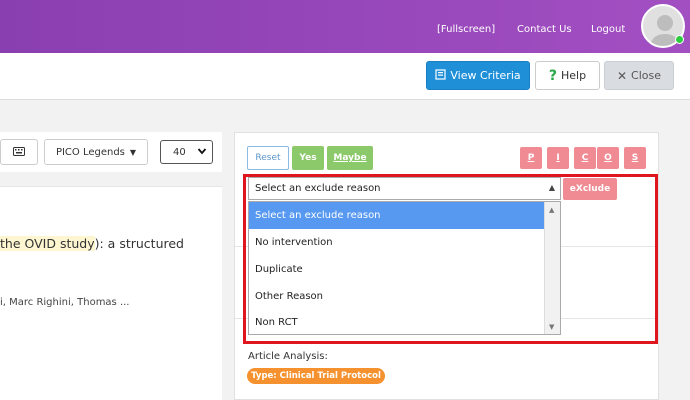 The width and height of the screenshot is (690, 400). I want to click on fullscreen-link: [Fullscreen], so click(466, 29).